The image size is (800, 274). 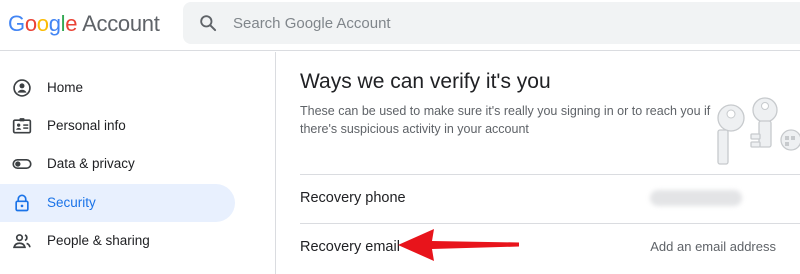 I want to click on section-title: Ways we can verify it's you, so click(x=425, y=81).